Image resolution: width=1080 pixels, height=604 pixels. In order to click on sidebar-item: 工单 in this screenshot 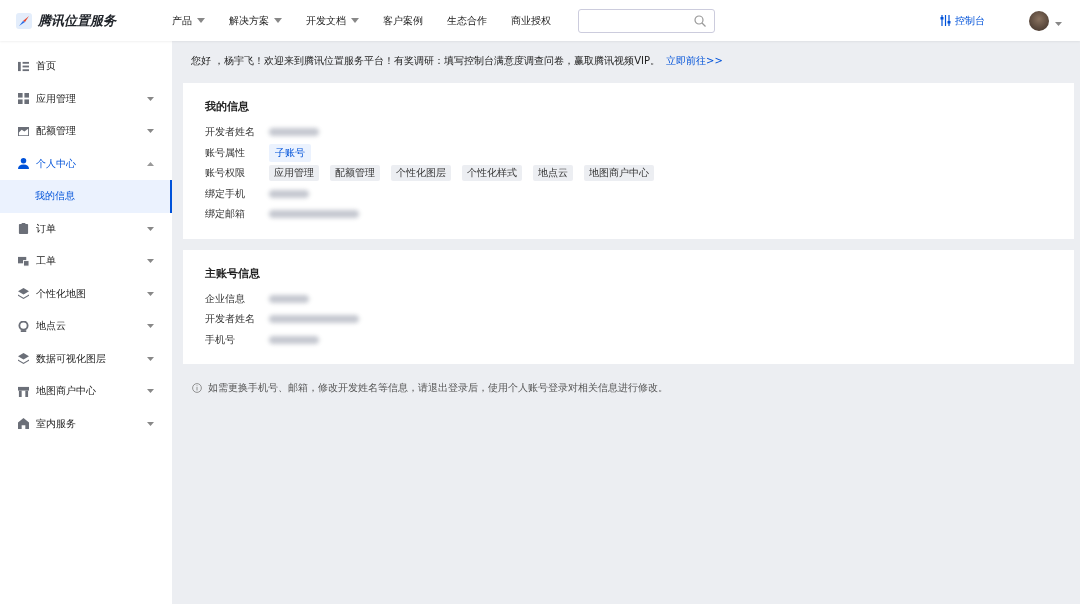, I will do `click(86, 261)`.